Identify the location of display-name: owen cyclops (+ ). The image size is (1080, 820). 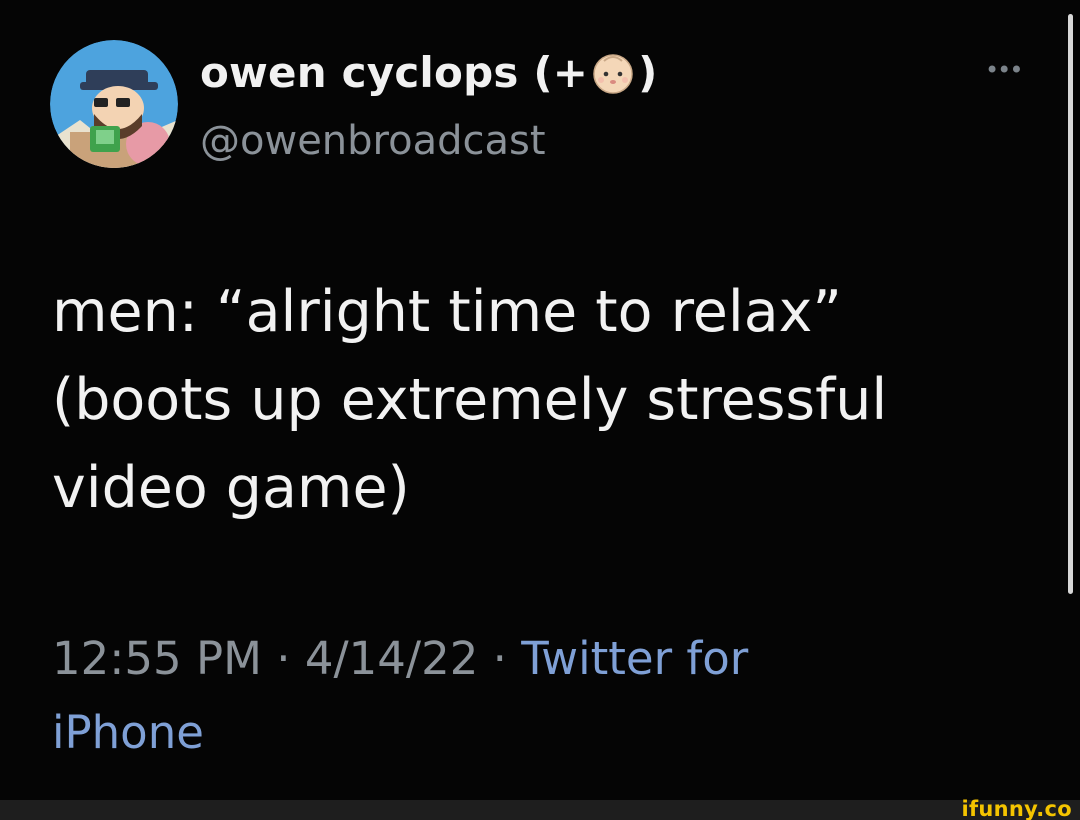
(429, 72).